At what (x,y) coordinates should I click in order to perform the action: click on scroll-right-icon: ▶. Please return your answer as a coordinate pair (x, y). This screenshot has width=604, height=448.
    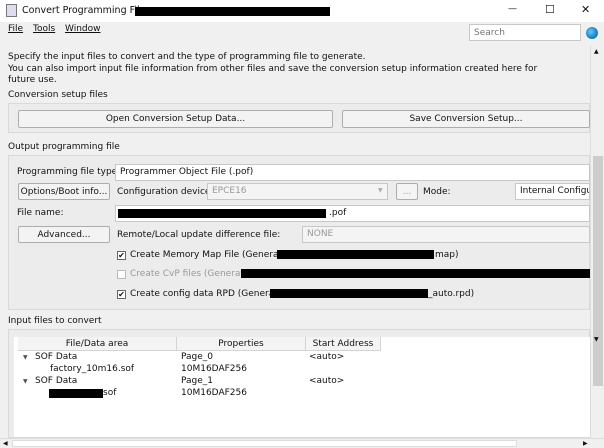
    Looking at the image, I should click on (585, 443).